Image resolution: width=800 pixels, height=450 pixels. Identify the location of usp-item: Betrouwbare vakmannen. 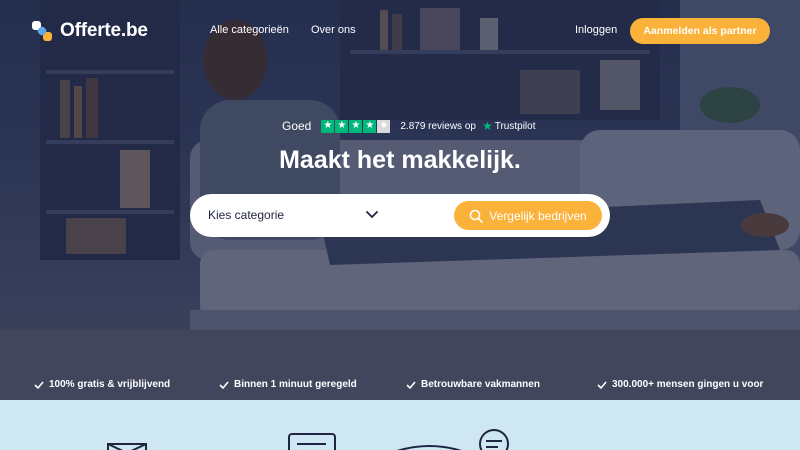
(473, 384).